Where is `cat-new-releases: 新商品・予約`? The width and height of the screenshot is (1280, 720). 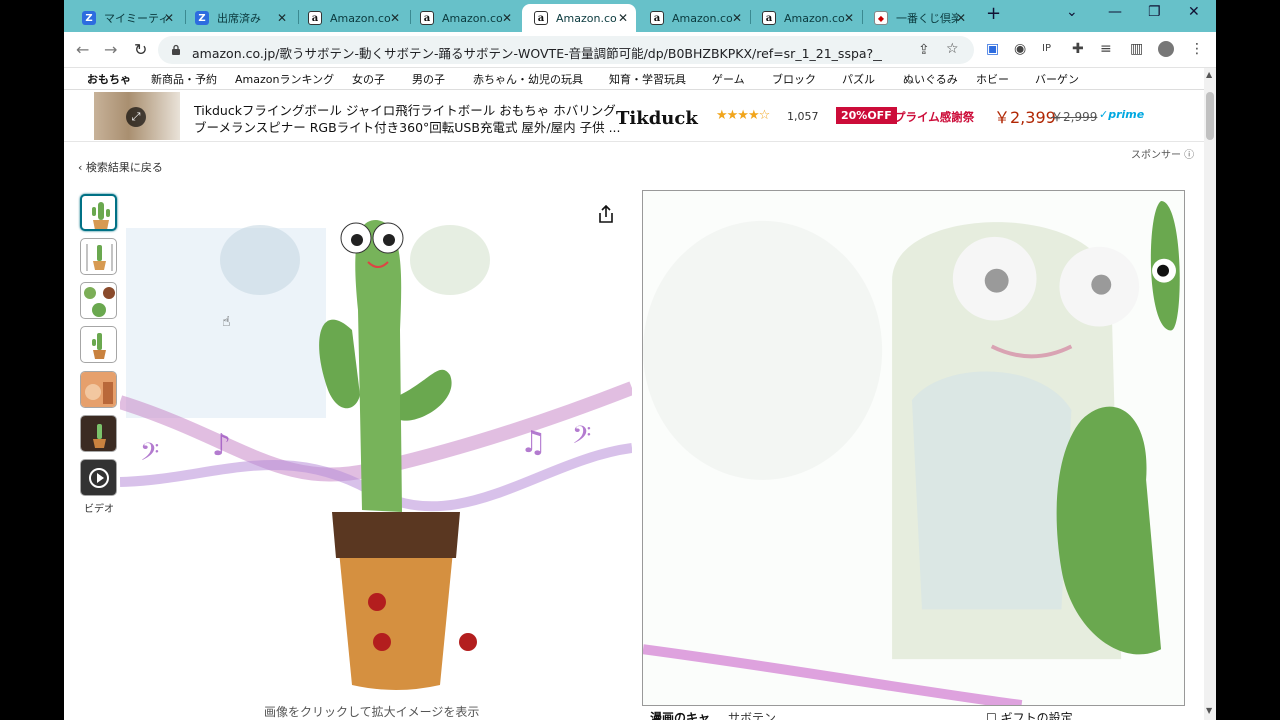
cat-new-releases: 新商品・予約 is located at coordinates (184, 79).